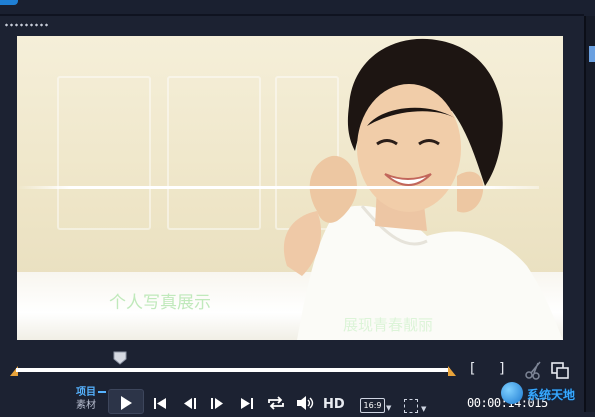 Image resolution: width=595 pixels, height=417 pixels. What do you see at coordinates (91, 405) in the screenshot?
I see `clip-mode-tab: 素材` at bounding box center [91, 405].